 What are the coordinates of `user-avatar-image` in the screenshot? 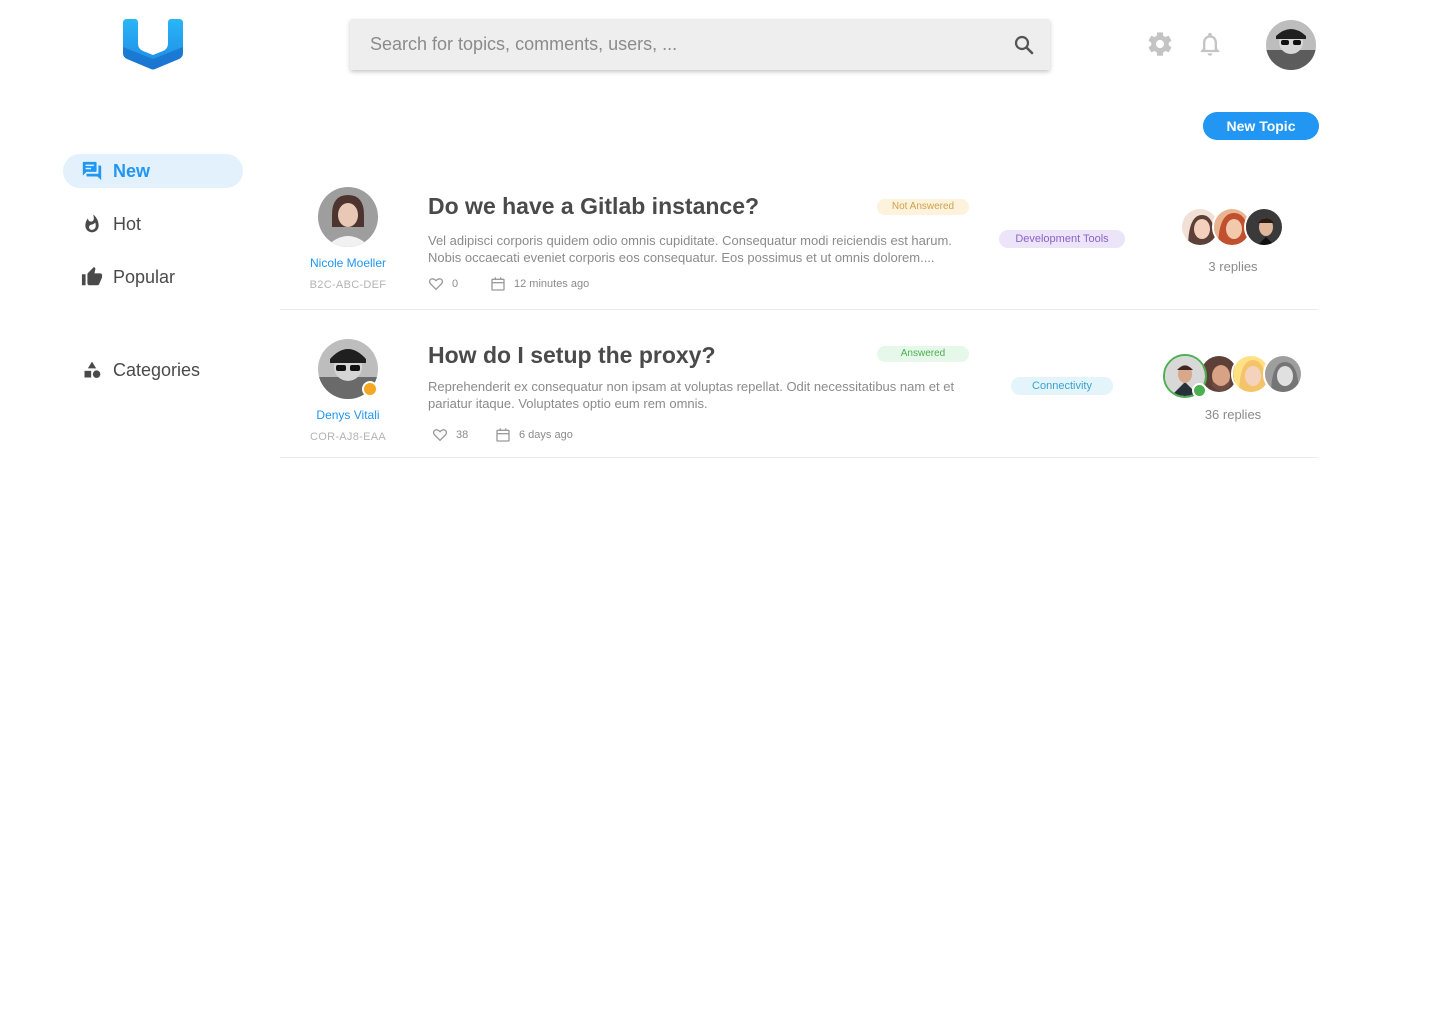 It's located at (1291, 45).